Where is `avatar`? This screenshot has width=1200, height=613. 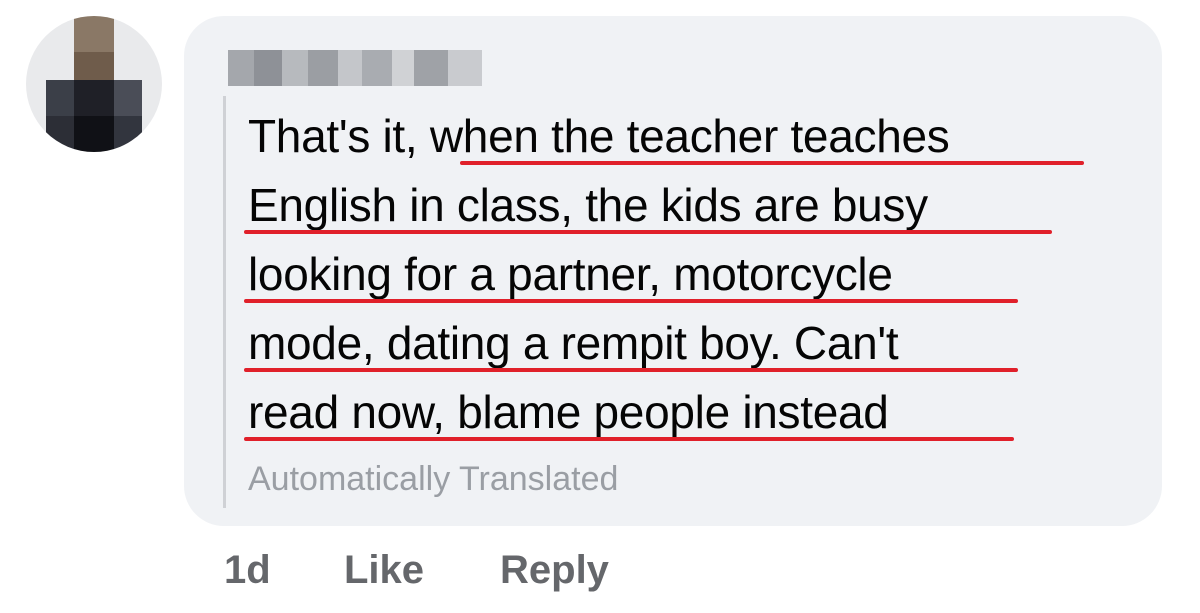 avatar is located at coordinates (94, 84).